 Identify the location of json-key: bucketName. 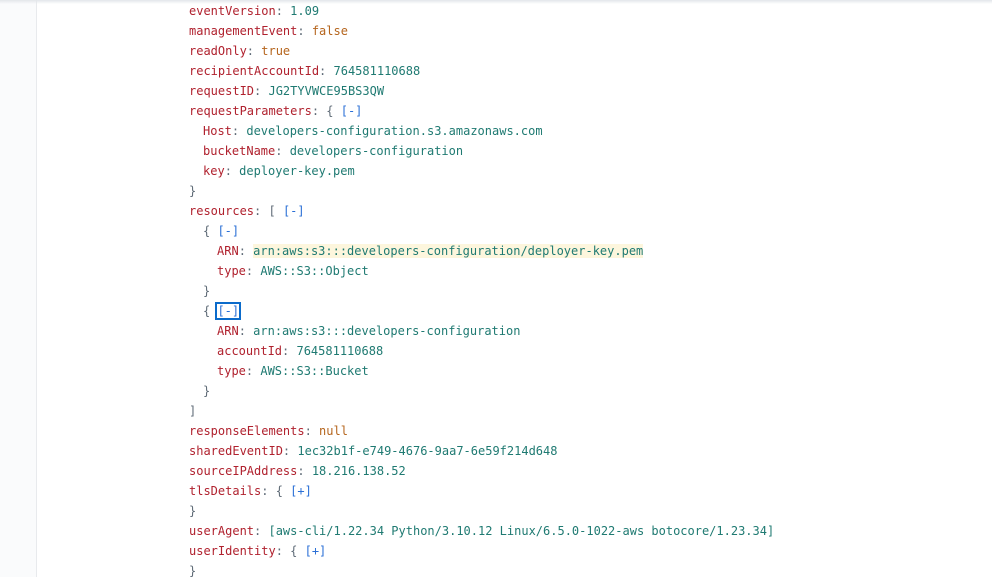
(239, 151).